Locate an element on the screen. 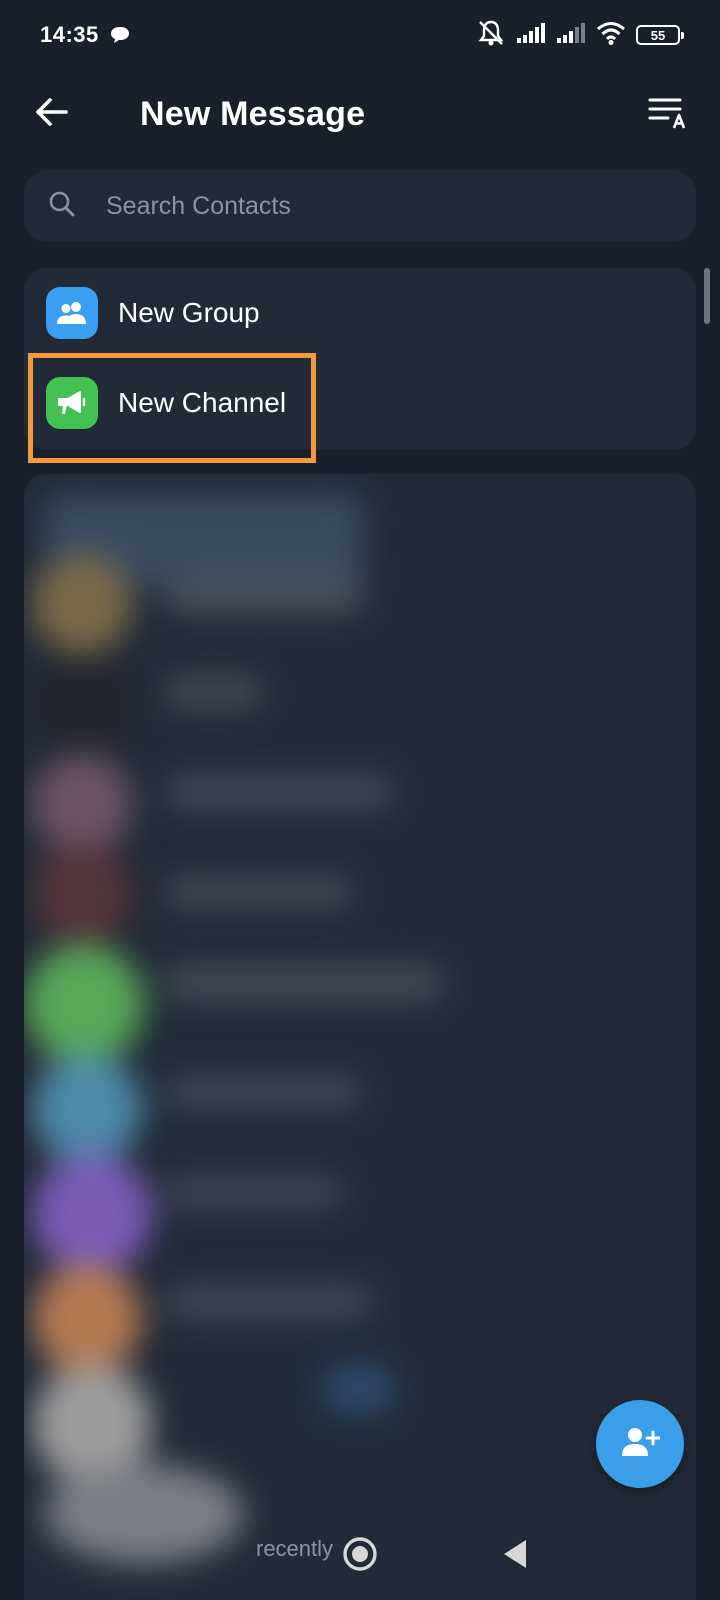  search-icon is located at coordinates (62, 206).